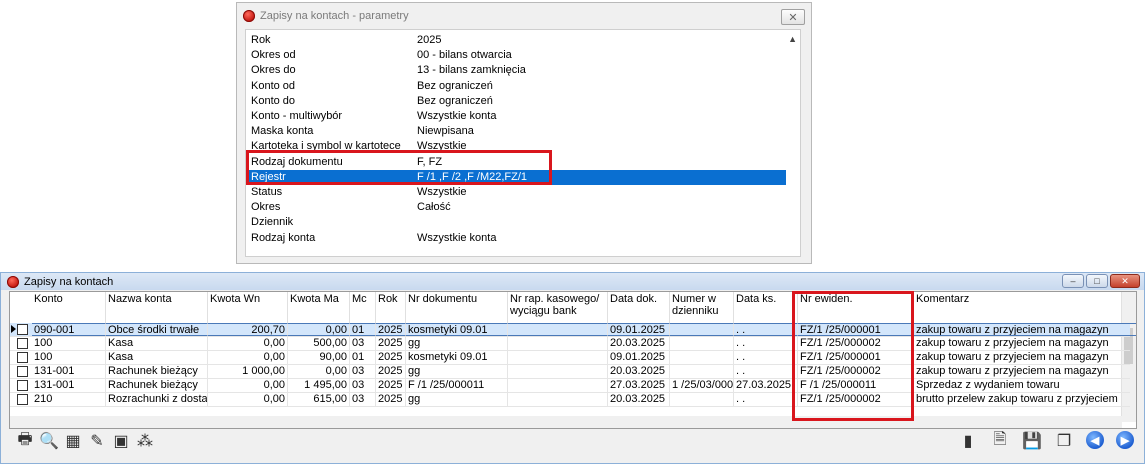 The image size is (1145, 464). I want to click on column-header: Komentarz, so click(1025, 307).